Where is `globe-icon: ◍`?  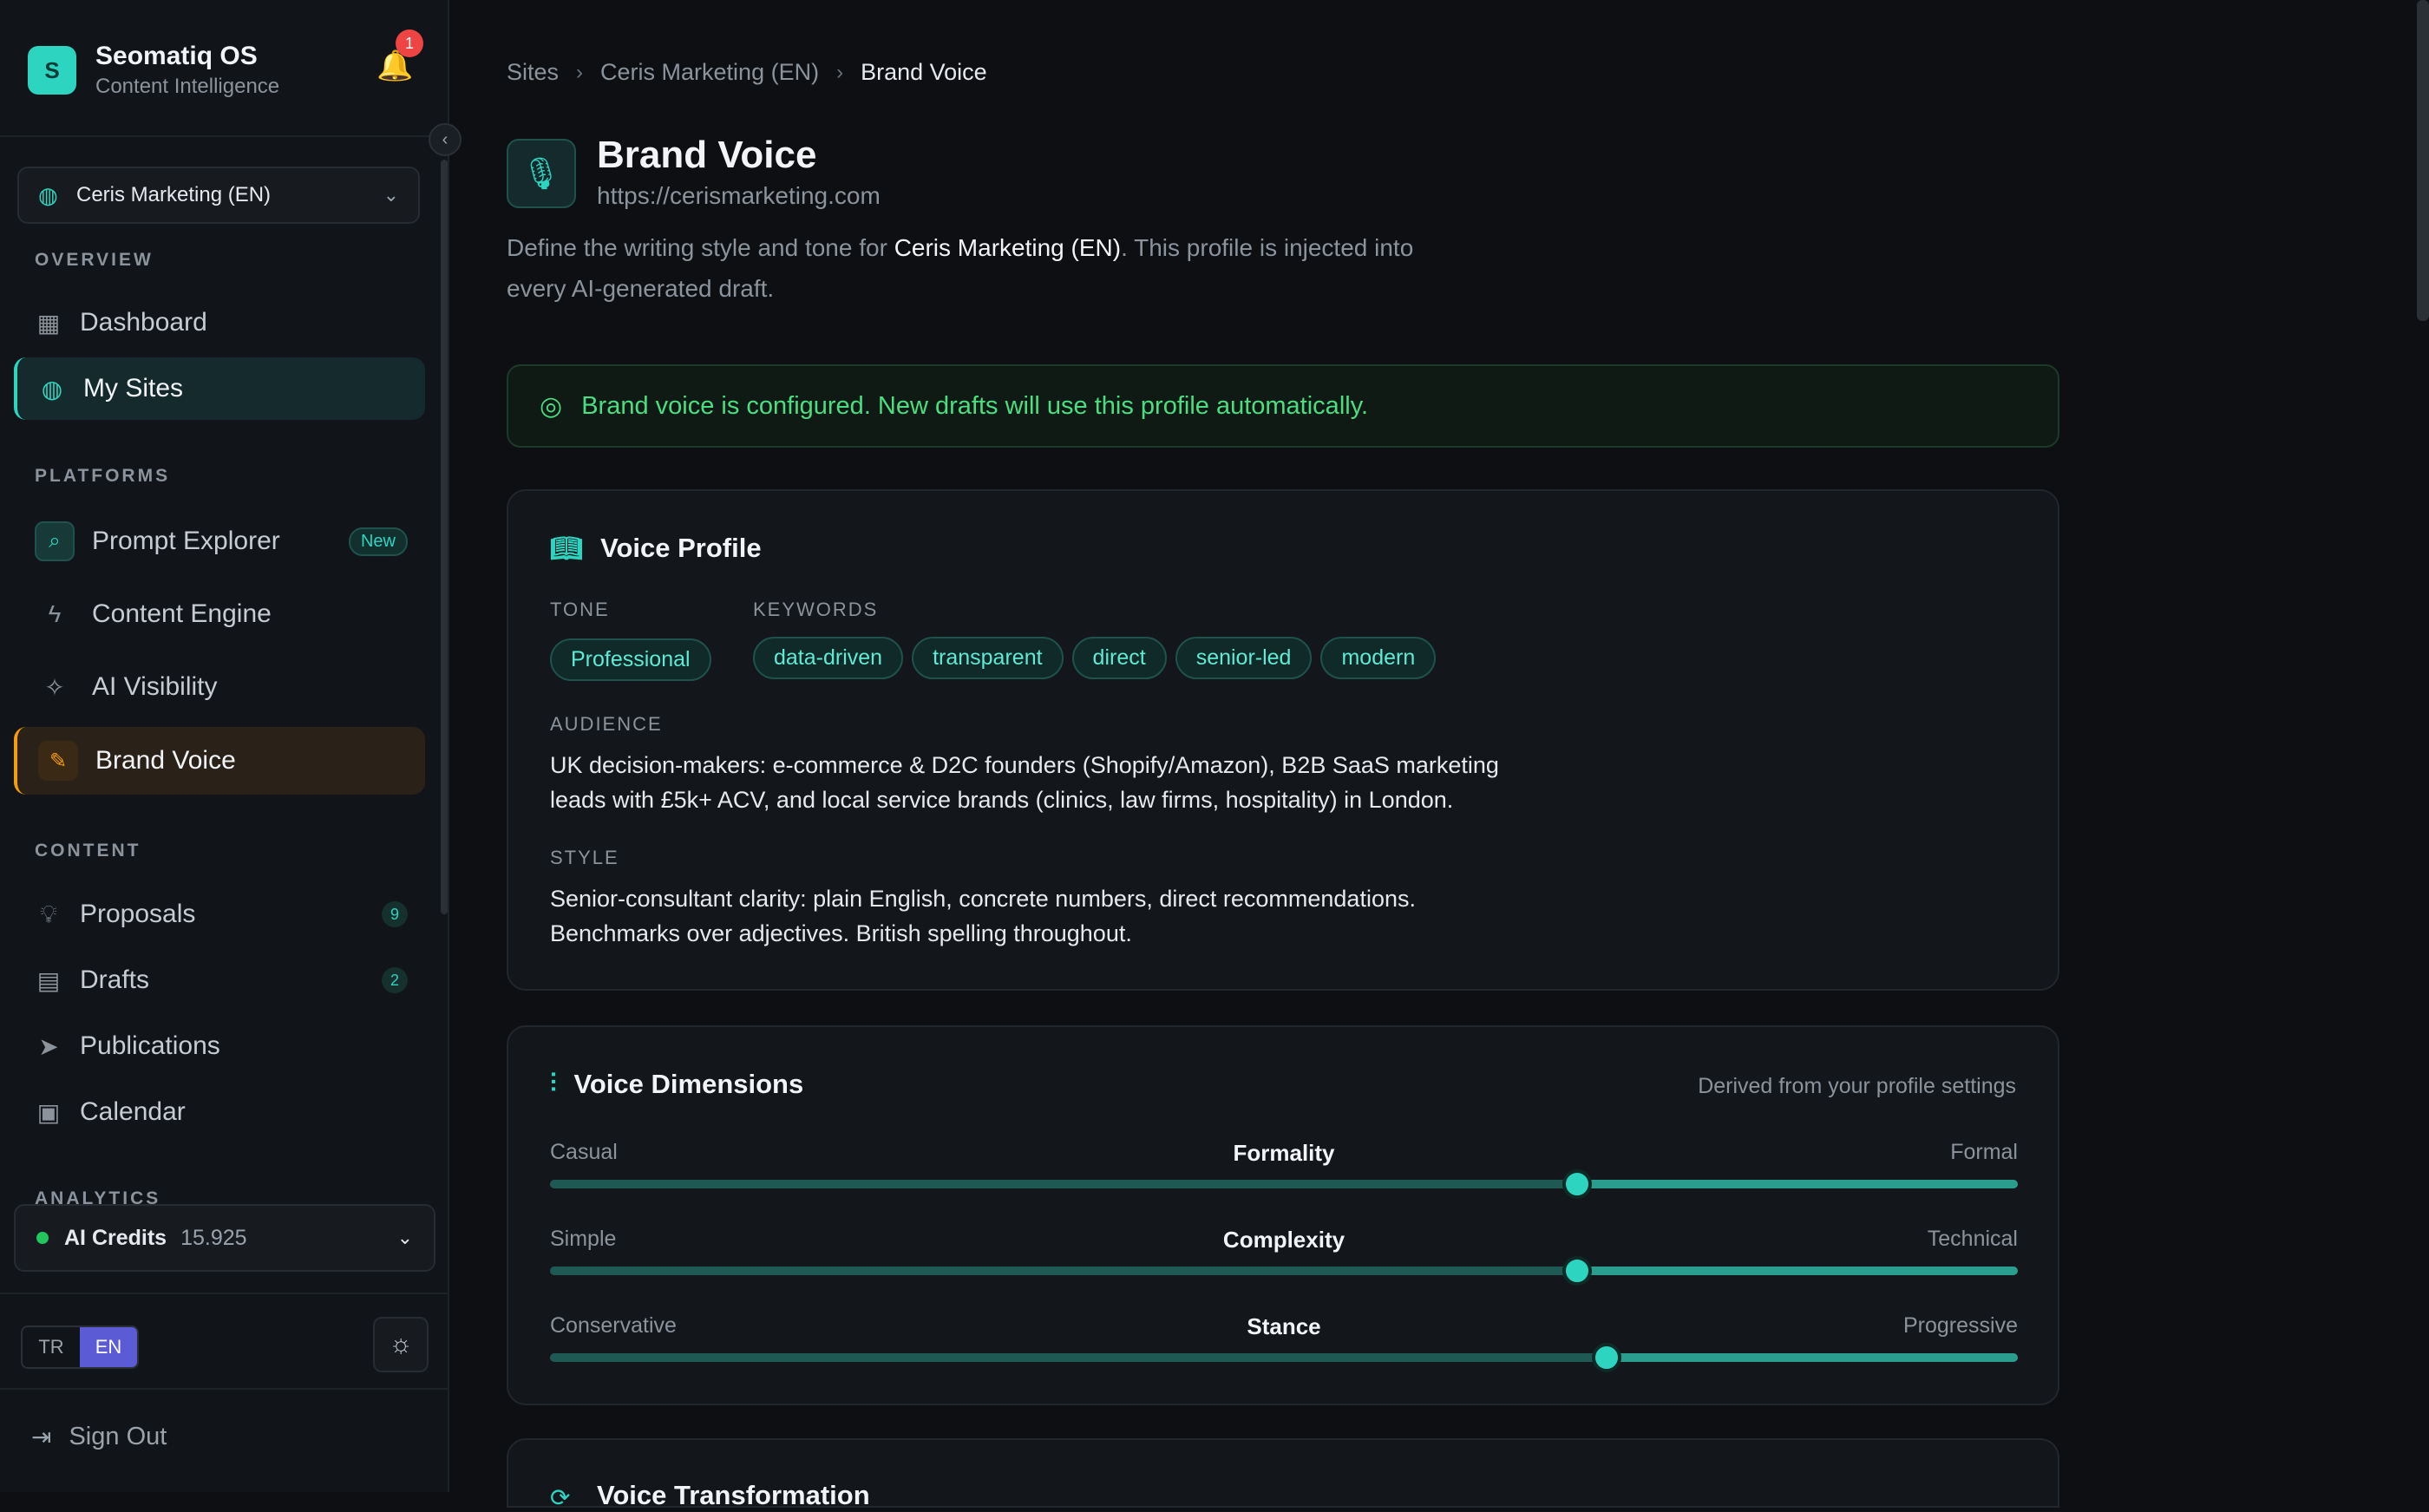 globe-icon: ◍ is located at coordinates (52, 389).